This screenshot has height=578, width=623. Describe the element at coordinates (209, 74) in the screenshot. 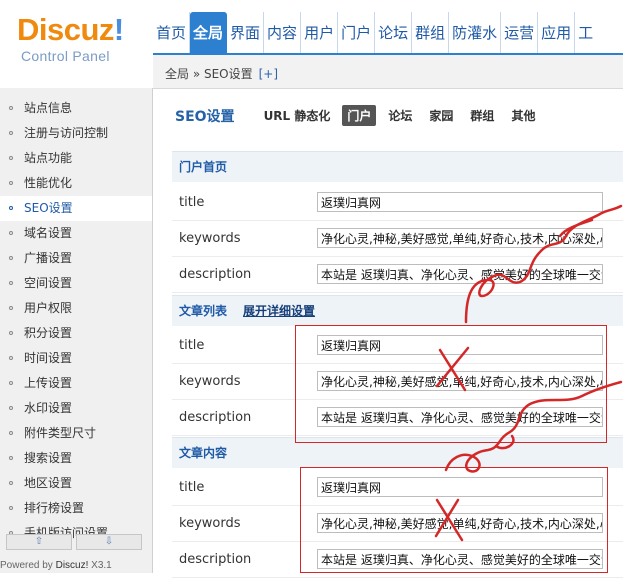

I see `breadcrumb-path: 全局 » SEO设置` at that location.